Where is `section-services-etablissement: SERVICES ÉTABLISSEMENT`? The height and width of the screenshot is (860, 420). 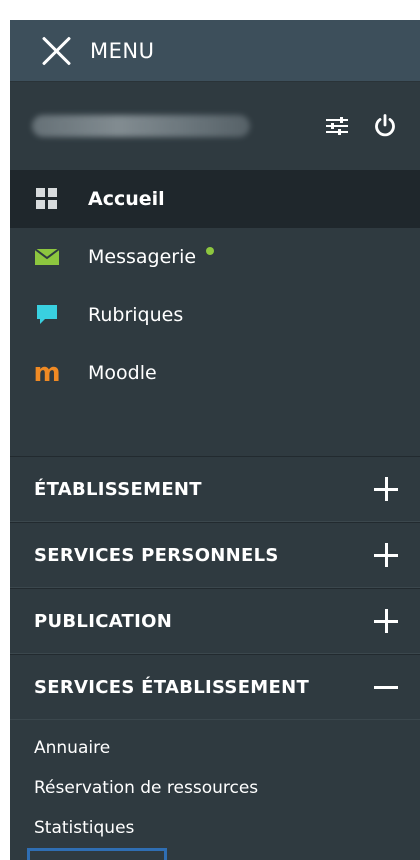
section-services-etablissement: SERVICES ÉTABLISSEMENT is located at coordinates (215, 687).